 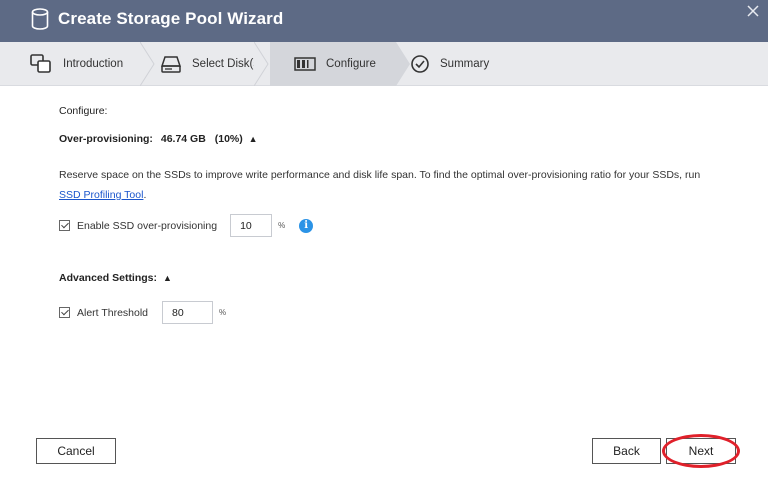 What do you see at coordinates (93, 64) in the screenshot?
I see `step-label: Introduction` at bounding box center [93, 64].